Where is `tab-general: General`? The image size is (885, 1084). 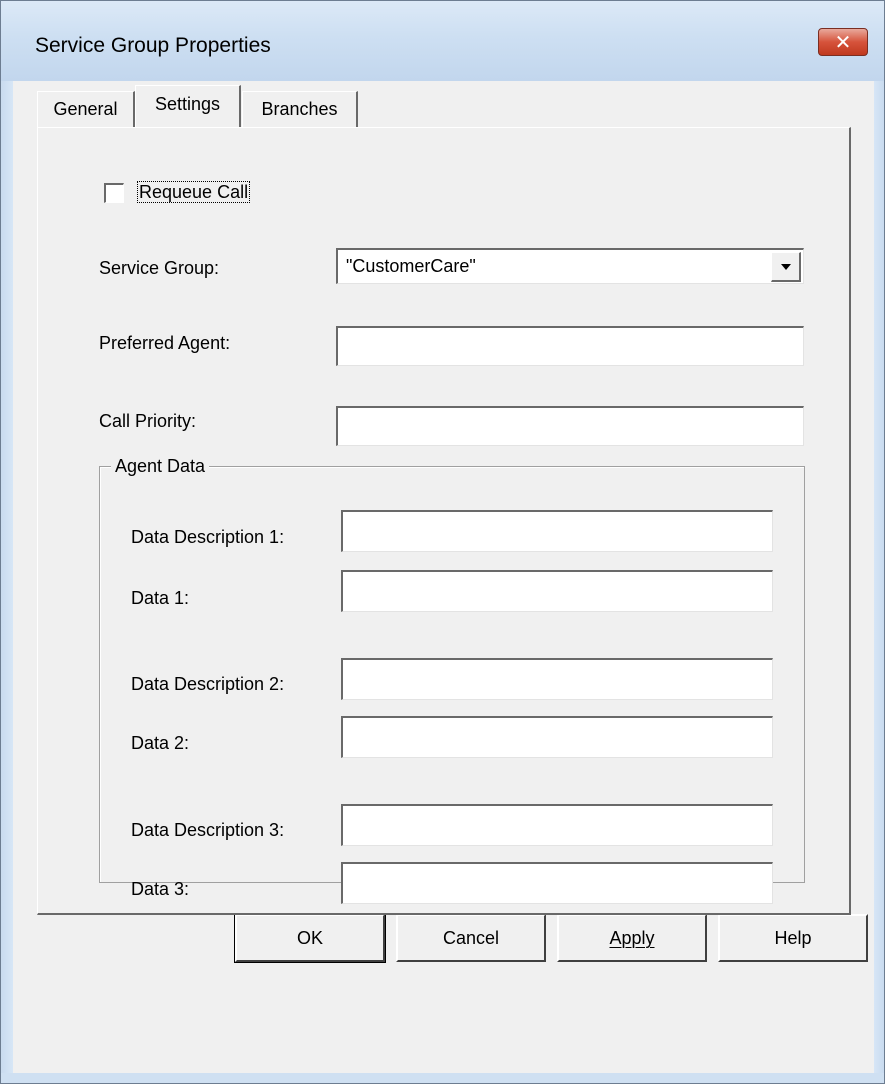 tab-general: General is located at coordinates (86, 109).